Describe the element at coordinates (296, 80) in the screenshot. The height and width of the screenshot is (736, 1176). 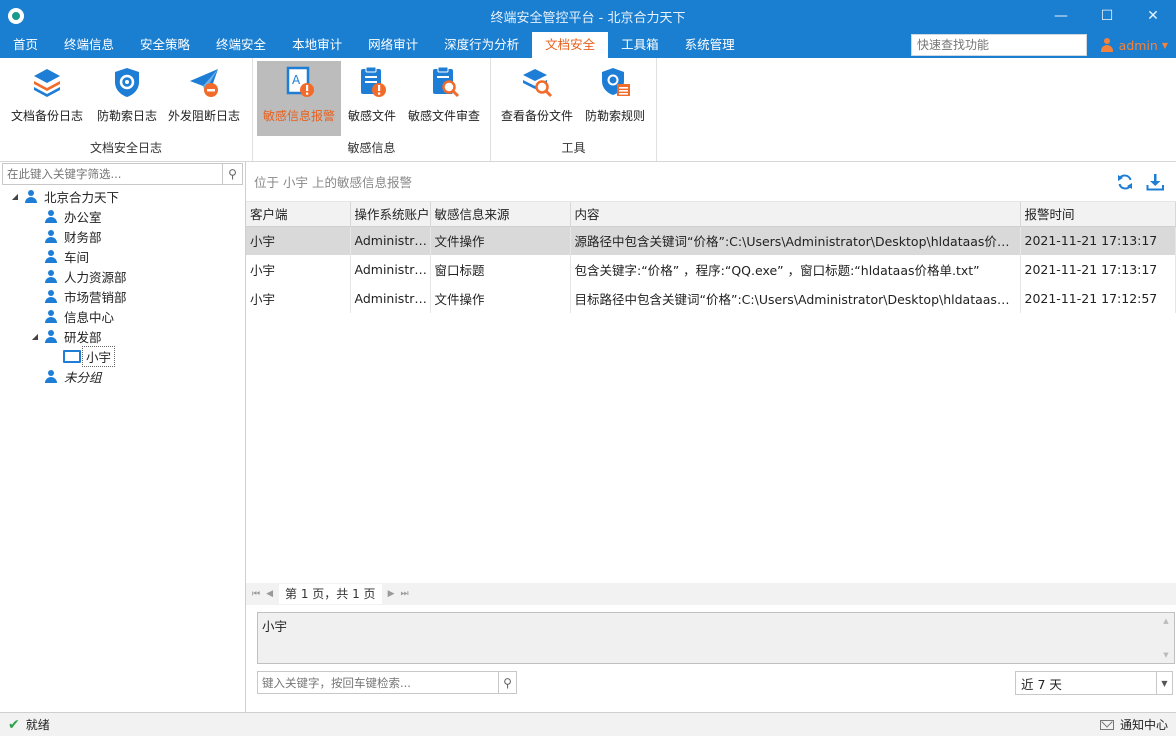
I see `svg-text: A` at that location.